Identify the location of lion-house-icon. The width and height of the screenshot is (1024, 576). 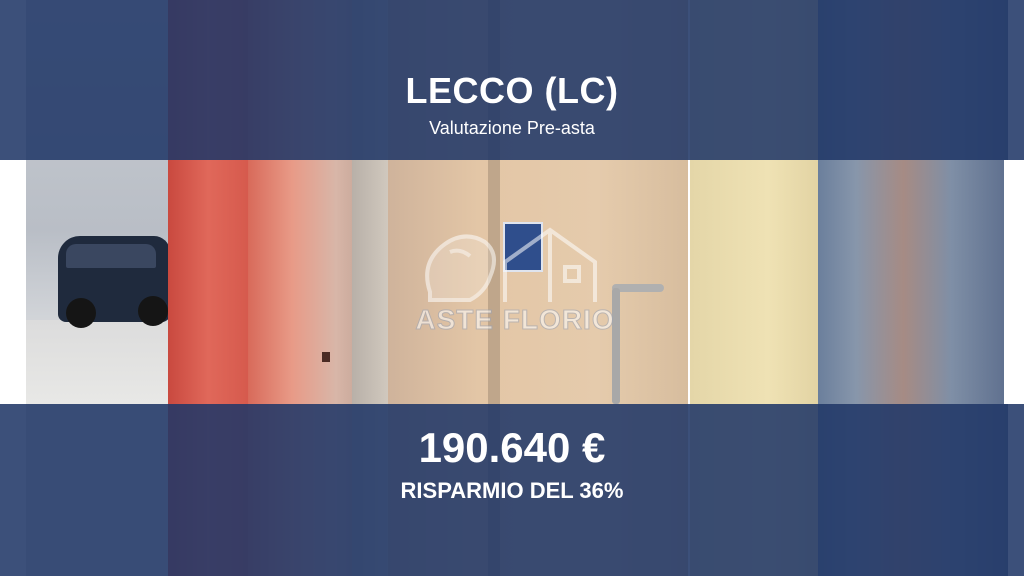
(511, 264).